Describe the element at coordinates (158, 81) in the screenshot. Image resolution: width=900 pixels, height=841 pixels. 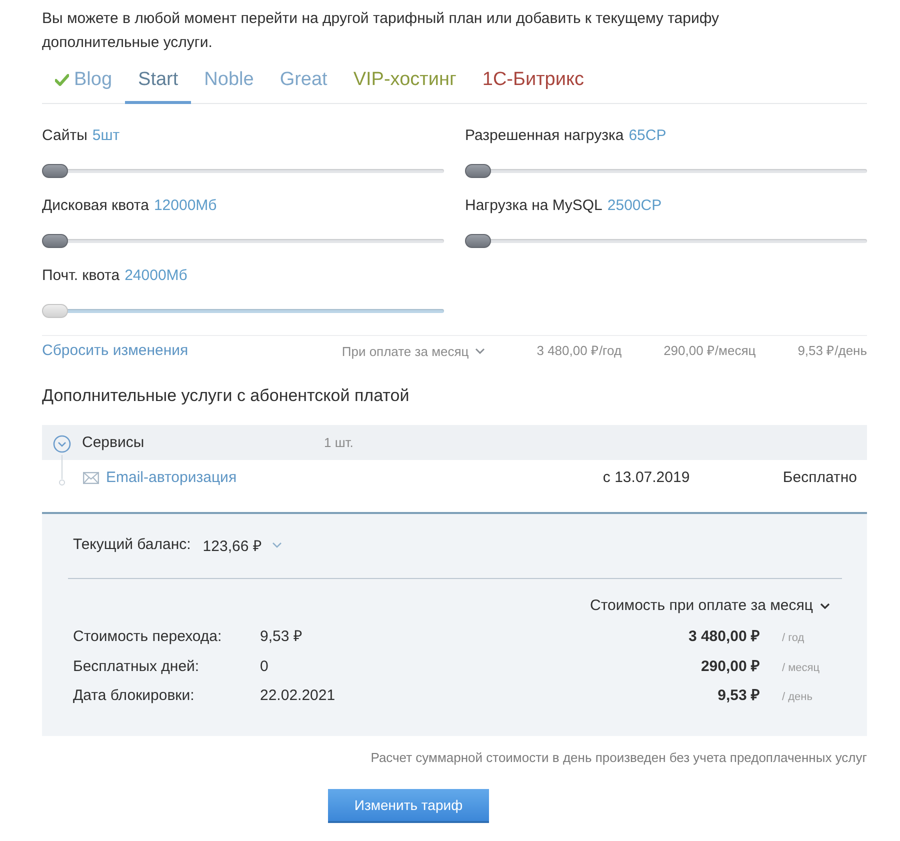
I see `plan-tab: Start` at that location.